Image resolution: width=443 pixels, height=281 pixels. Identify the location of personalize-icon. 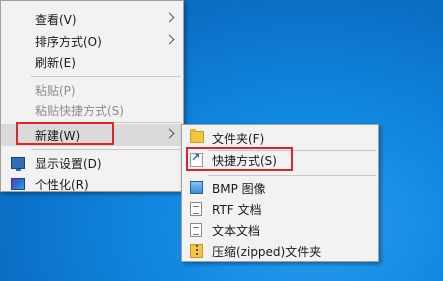
(18, 184).